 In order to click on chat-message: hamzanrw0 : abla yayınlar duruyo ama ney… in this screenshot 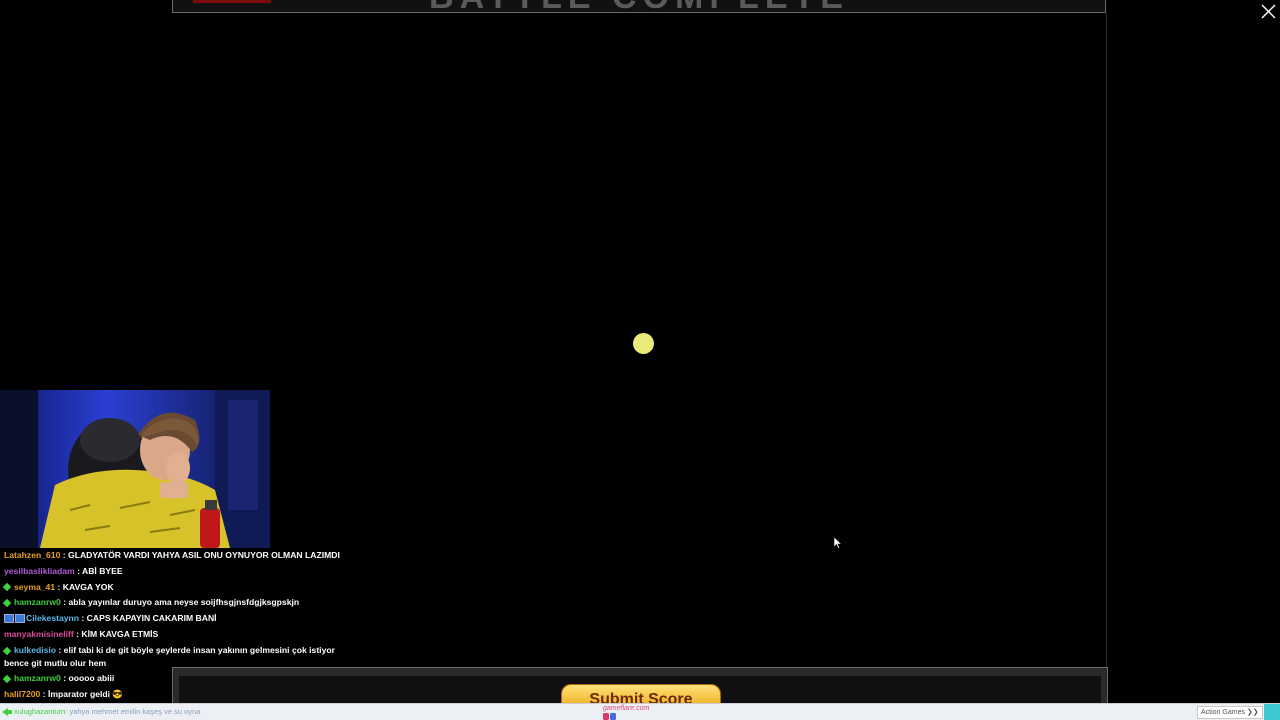, I will do `click(180, 603)`.